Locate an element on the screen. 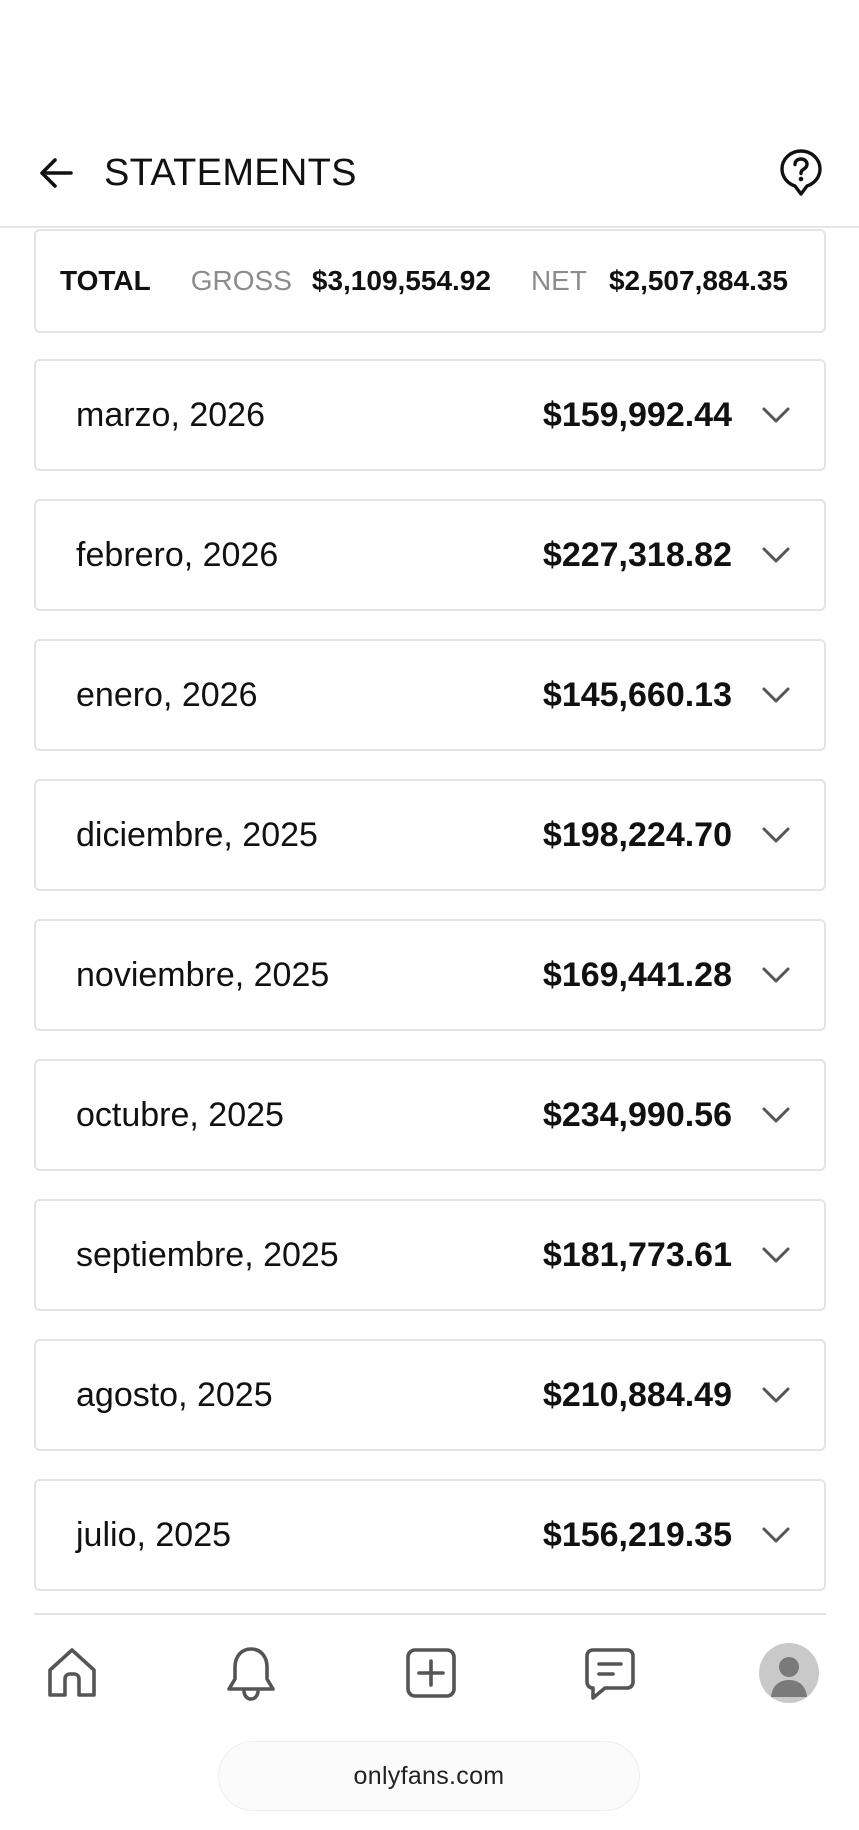  statement-amount: $198,224.70 is located at coordinates (637, 834).